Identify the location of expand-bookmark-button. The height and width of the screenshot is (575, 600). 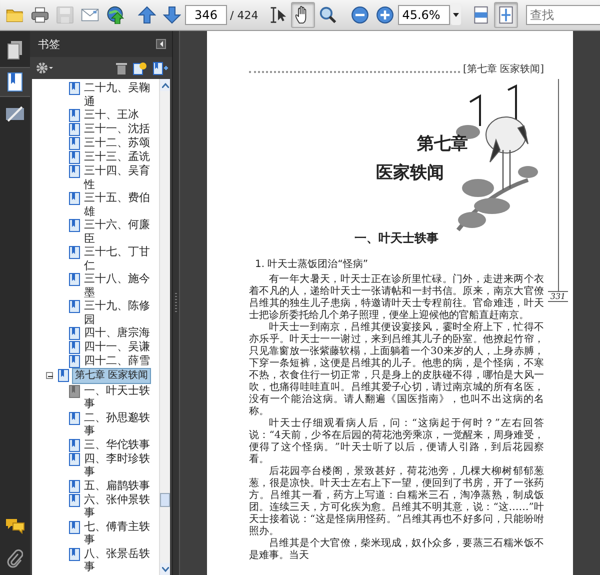
(160, 68).